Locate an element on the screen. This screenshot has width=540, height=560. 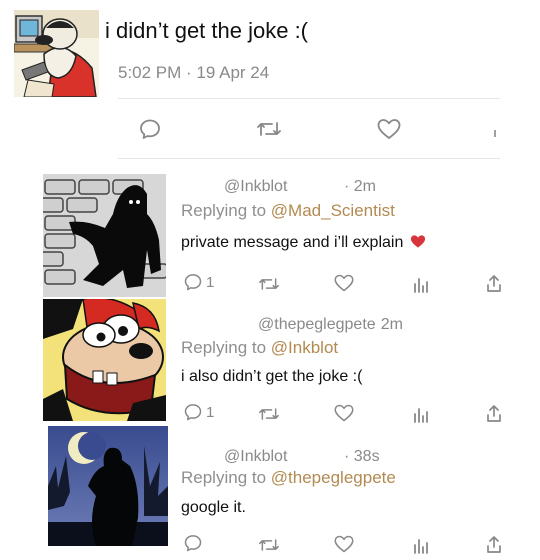
reply-1-analytics-button is located at coordinates (421, 286).